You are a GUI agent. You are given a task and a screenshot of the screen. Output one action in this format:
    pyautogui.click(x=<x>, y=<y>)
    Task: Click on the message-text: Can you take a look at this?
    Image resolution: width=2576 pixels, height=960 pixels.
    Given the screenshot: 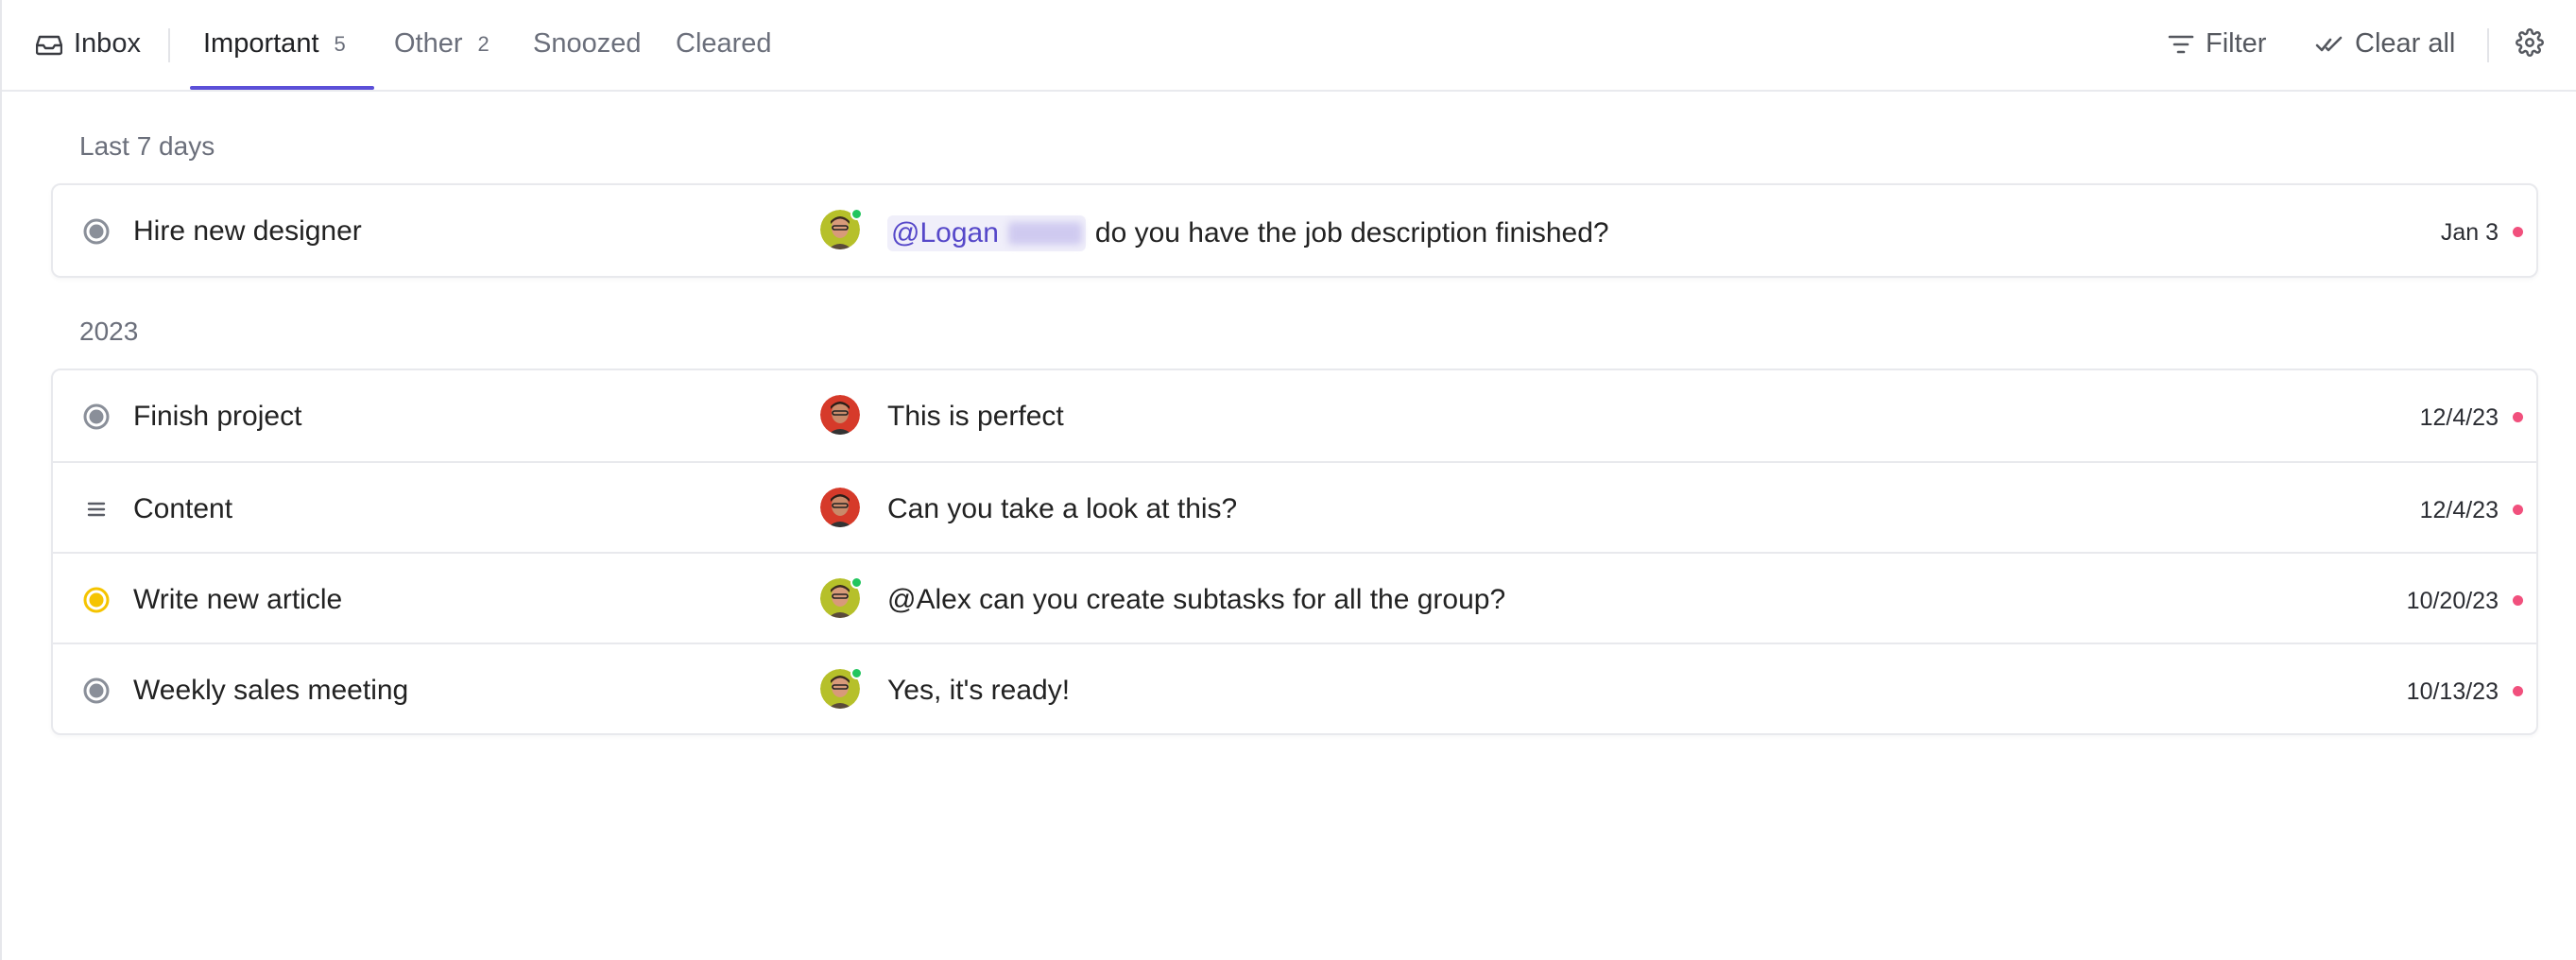 What is the action you would take?
    pyautogui.click(x=1062, y=508)
    